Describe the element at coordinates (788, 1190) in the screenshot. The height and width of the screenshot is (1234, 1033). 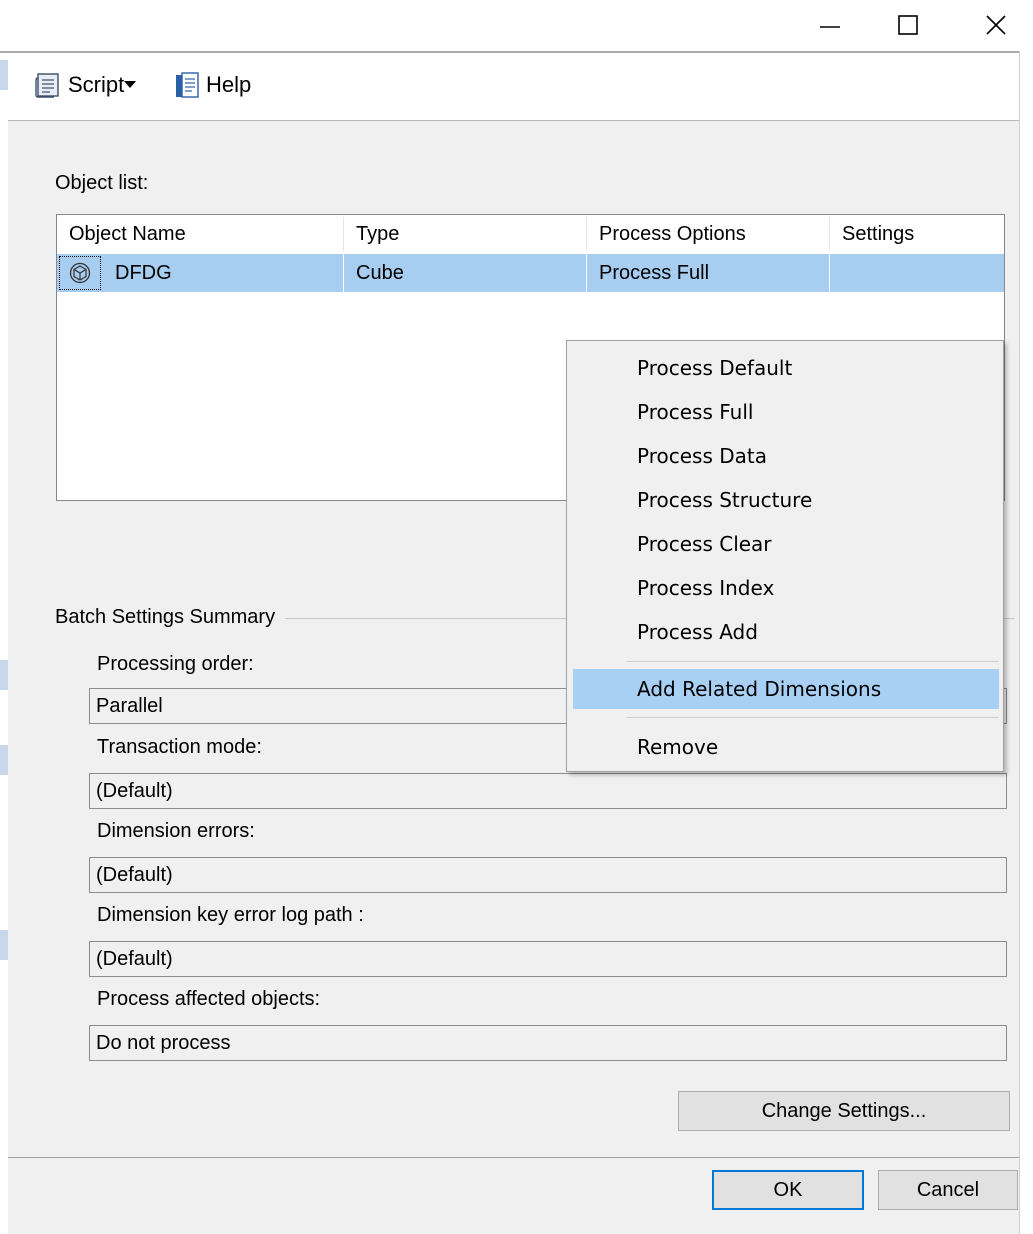
I see `ok-button: OK` at that location.